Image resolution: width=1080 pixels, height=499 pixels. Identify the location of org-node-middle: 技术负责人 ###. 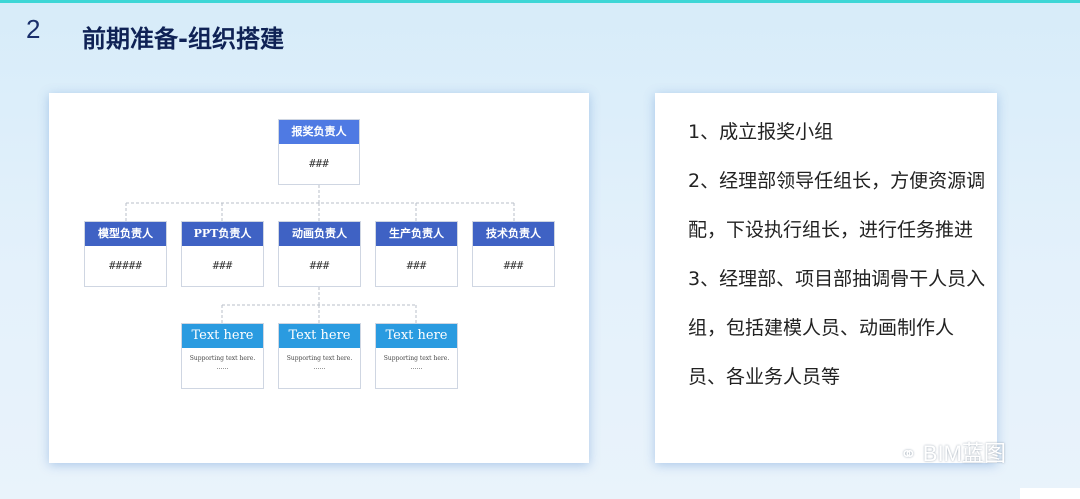
(513, 254).